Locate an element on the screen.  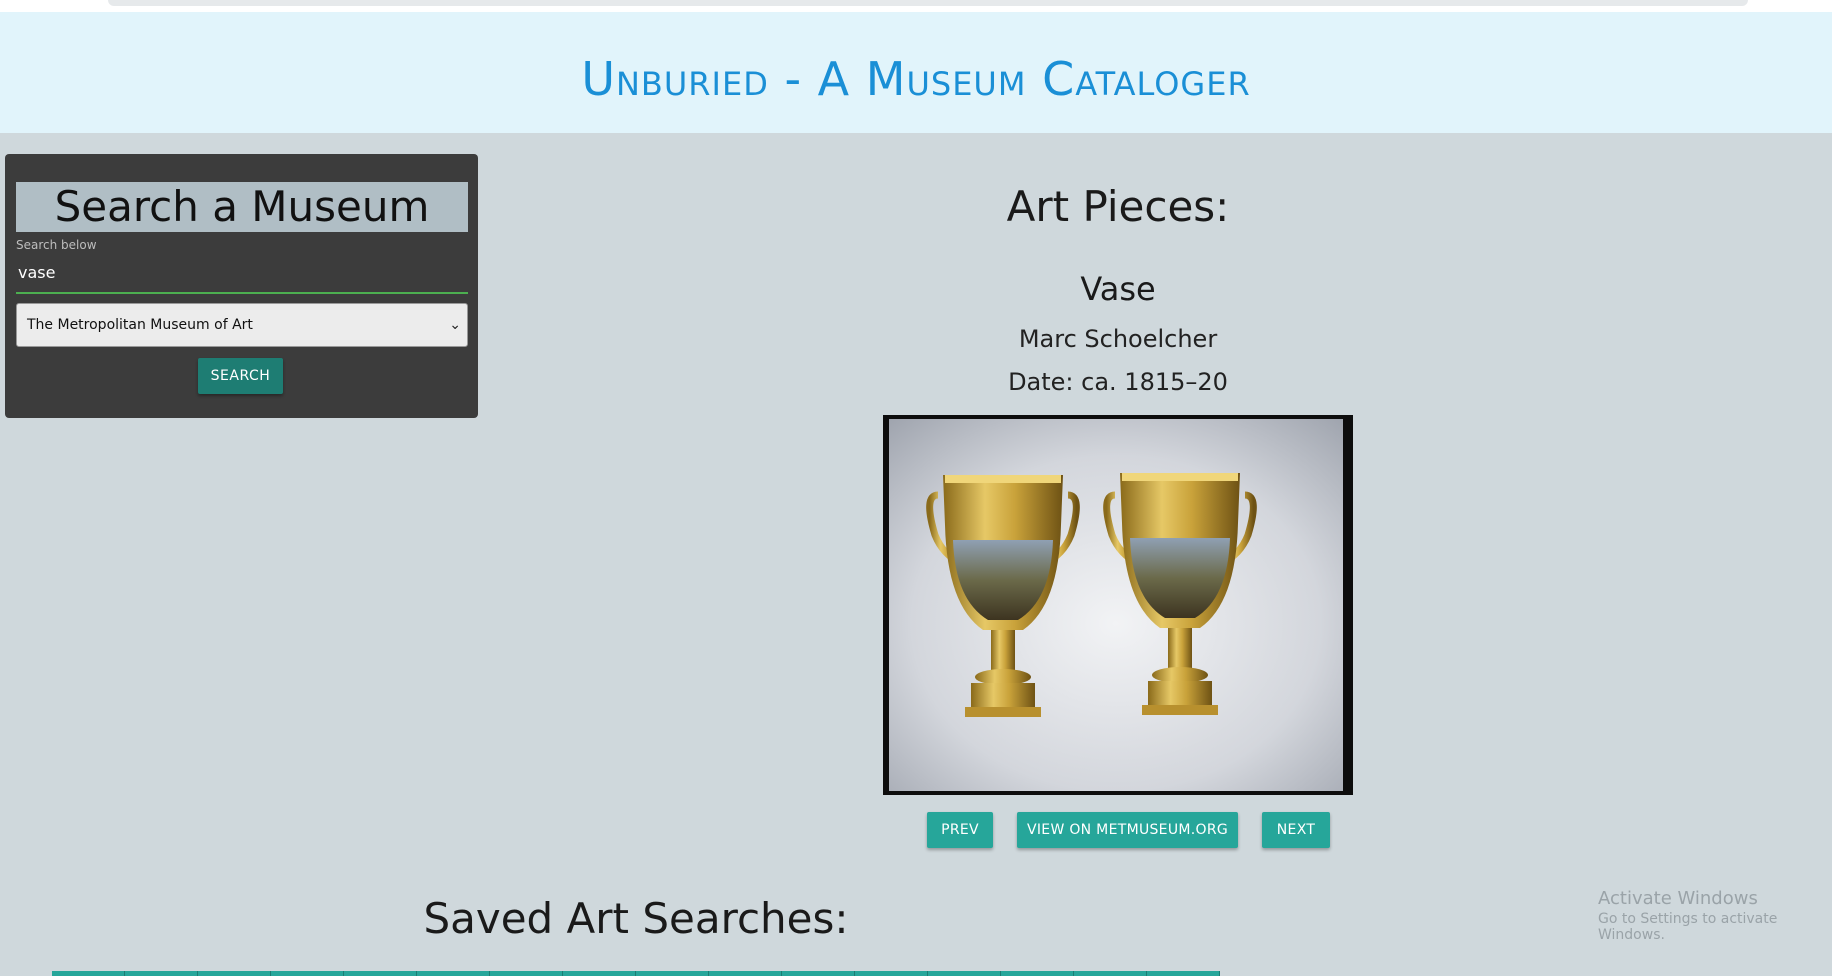
site-header: Unburied - A Museum Cataloger is located at coordinates (916, 72).